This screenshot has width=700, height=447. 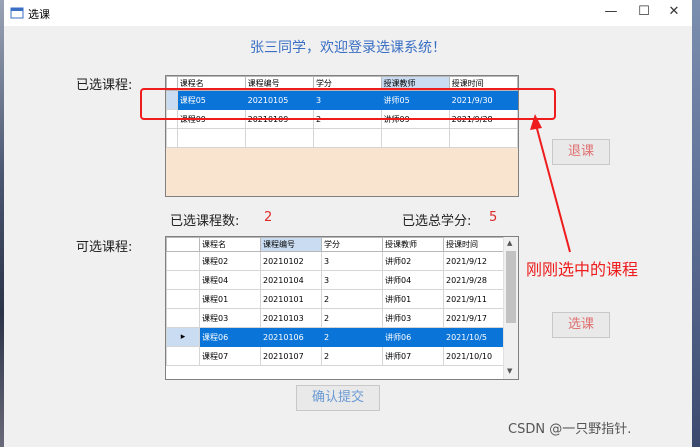 I want to click on annotation-highlight-box, so click(x=348, y=104).